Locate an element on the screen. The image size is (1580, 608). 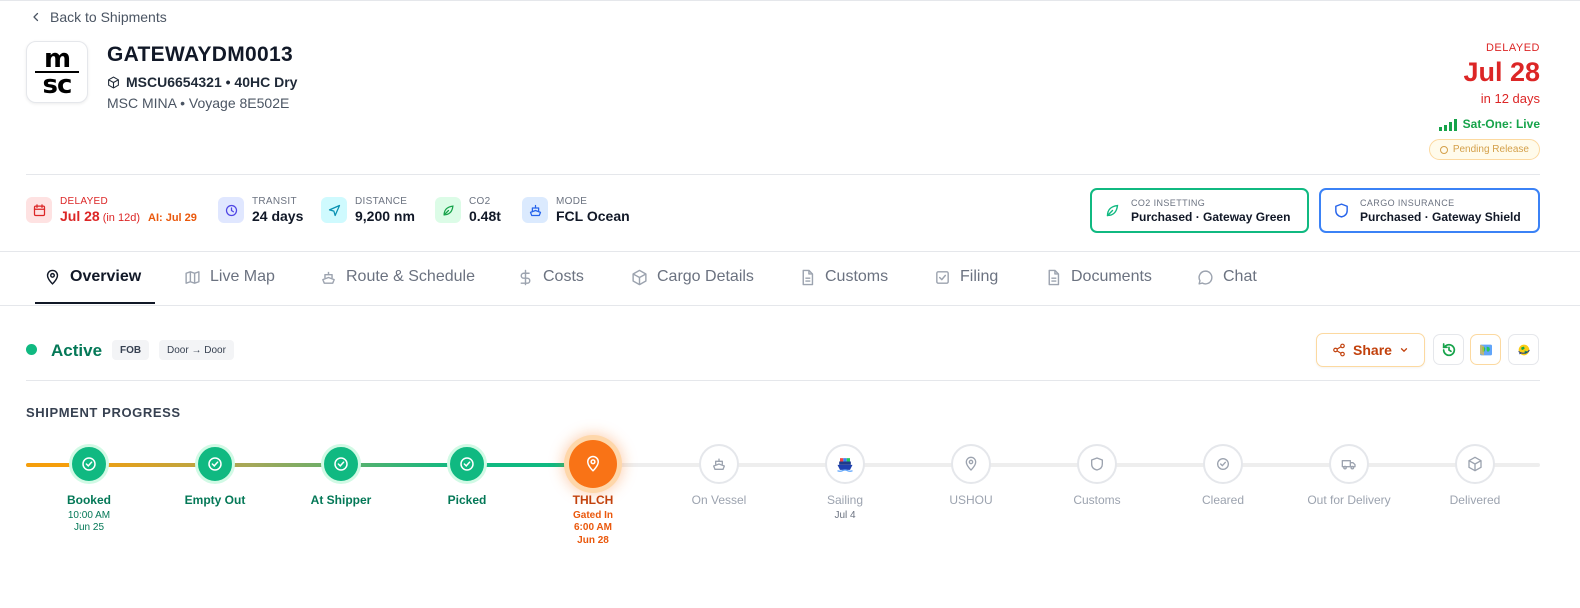
stage-at-shipper is located at coordinates (341, 464).